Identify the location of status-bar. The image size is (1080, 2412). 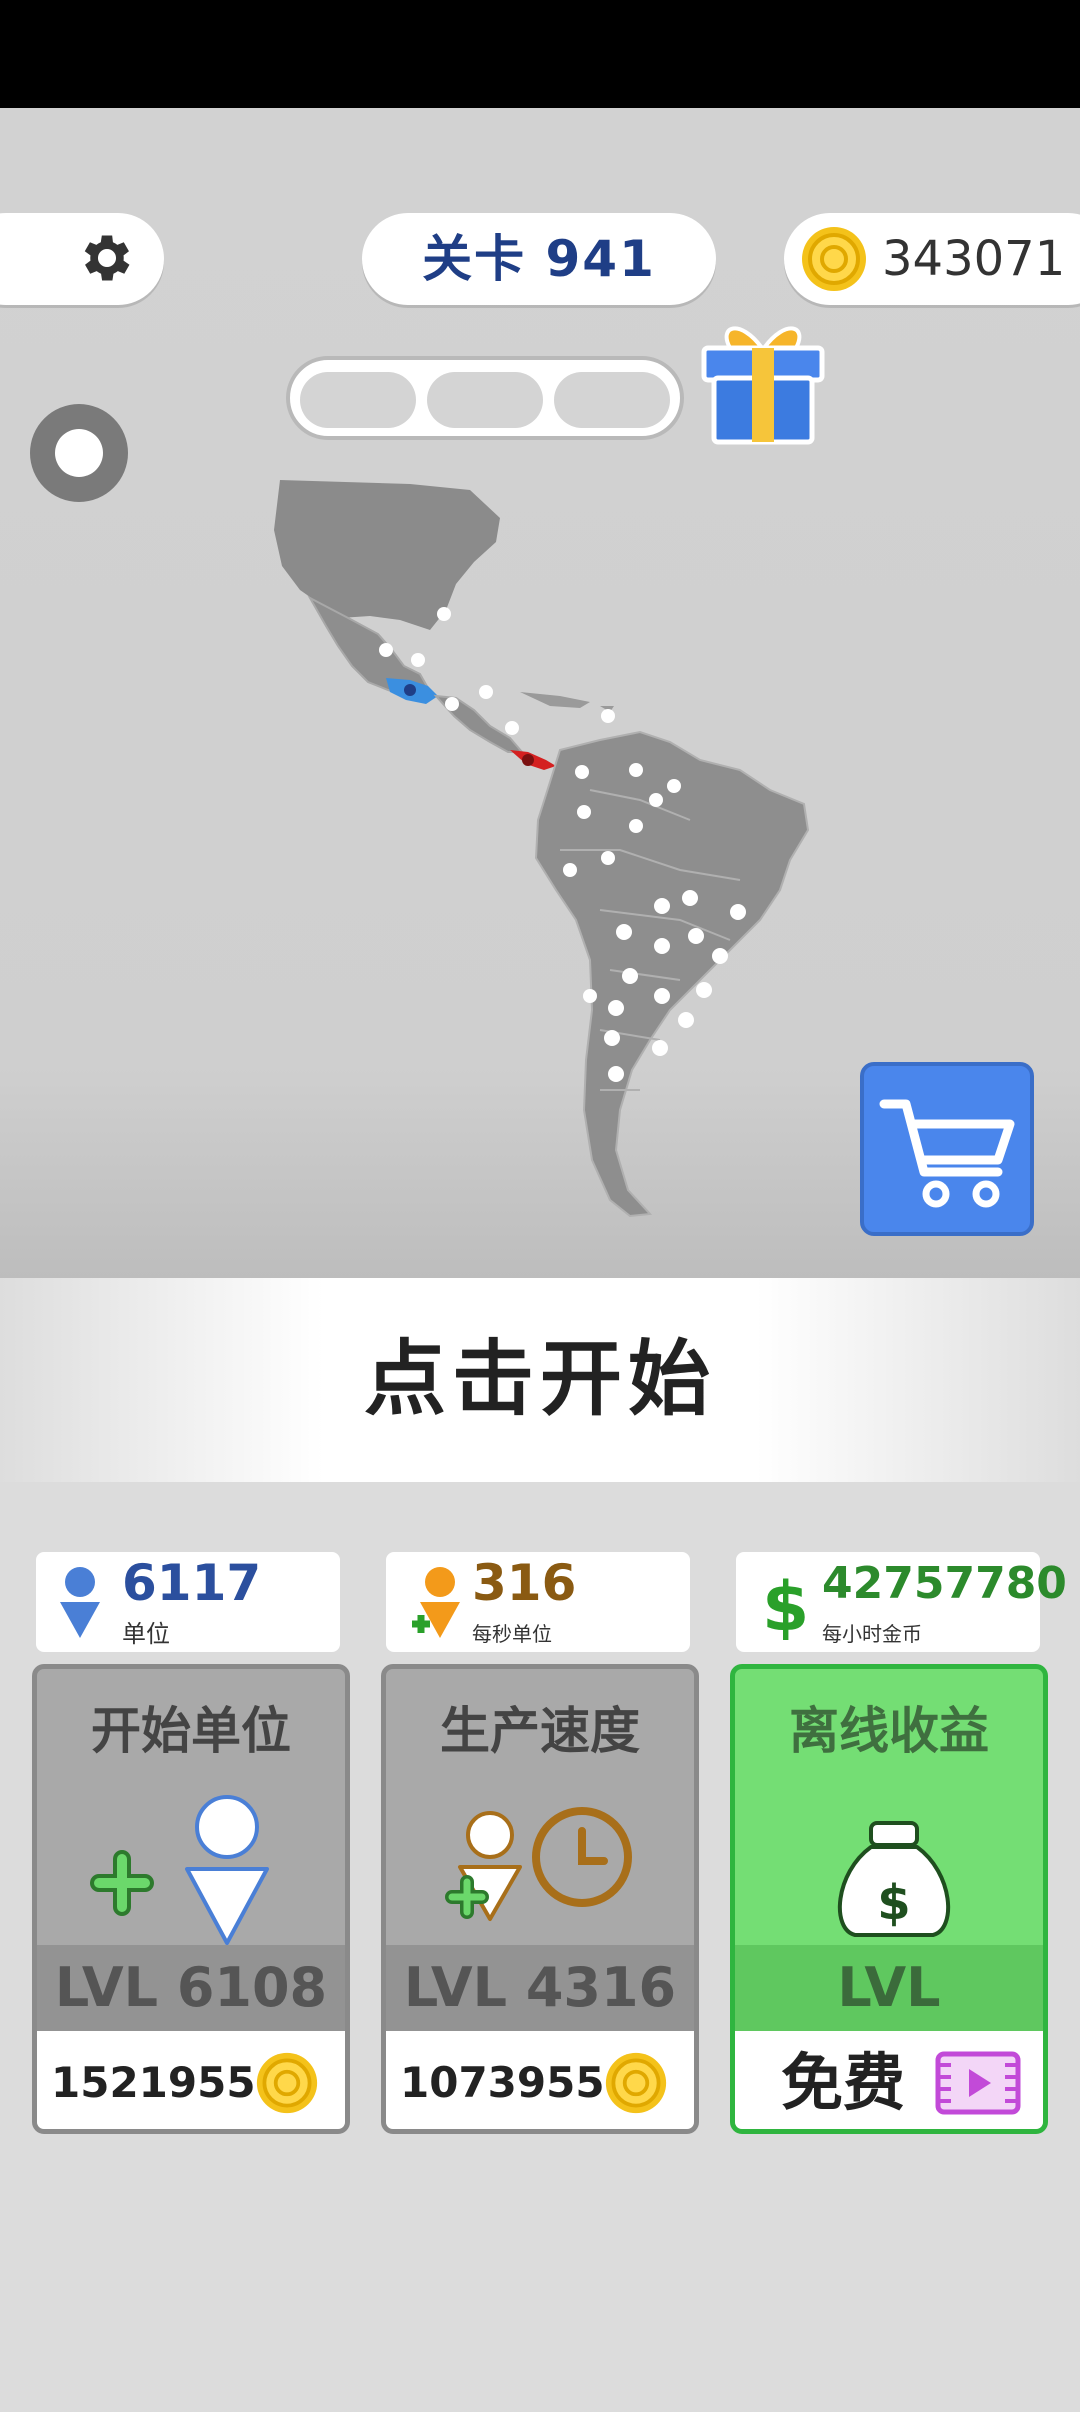
(540, 54).